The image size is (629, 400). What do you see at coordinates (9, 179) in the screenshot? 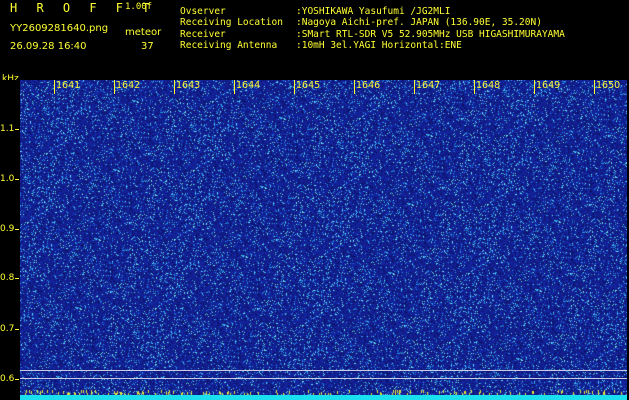
I see `y-tick: 1.0` at bounding box center [9, 179].